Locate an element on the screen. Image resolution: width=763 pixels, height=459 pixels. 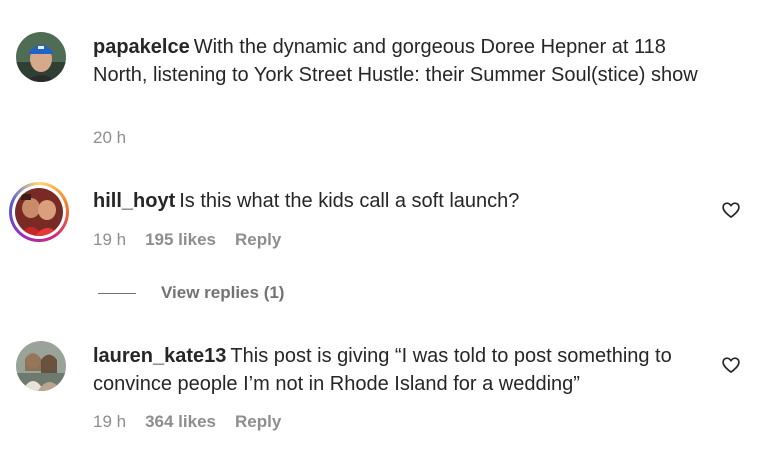
comment-meta: 20 h is located at coordinates (109, 138).